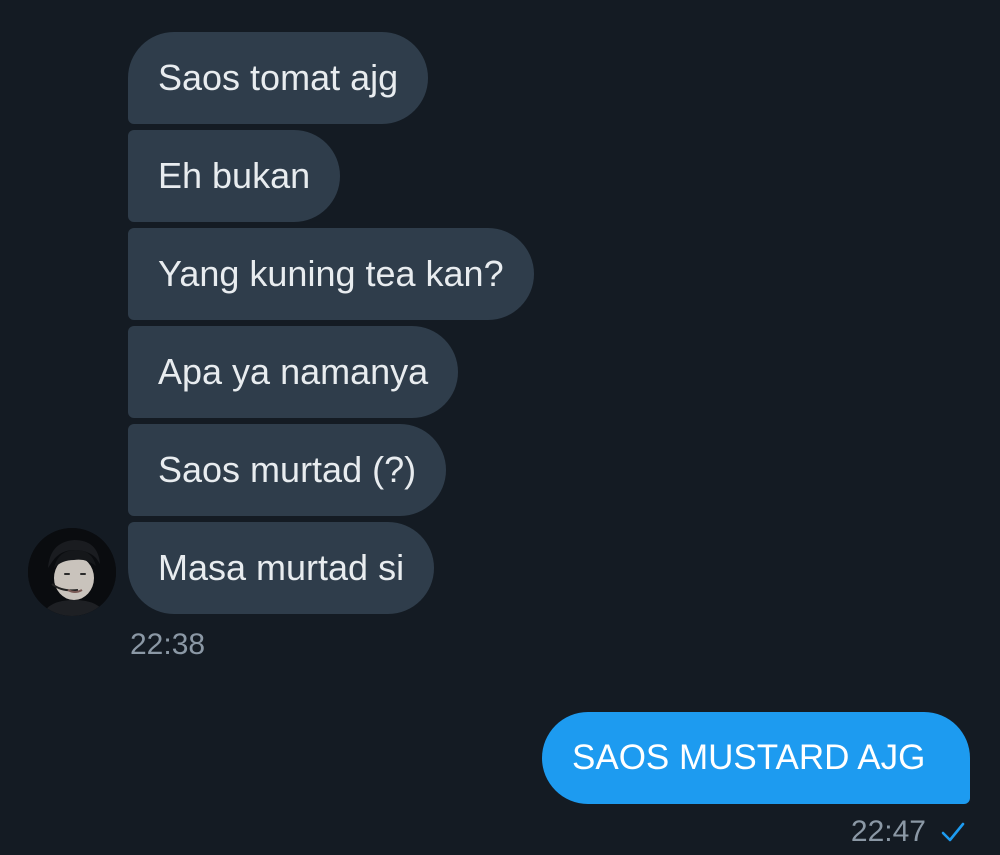 The image size is (1000, 855). What do you see at coordinates (749, 757) in the screenshot?
I see `message-text: SAOS MUSTARD AJG` at bounding box center [749, 757].